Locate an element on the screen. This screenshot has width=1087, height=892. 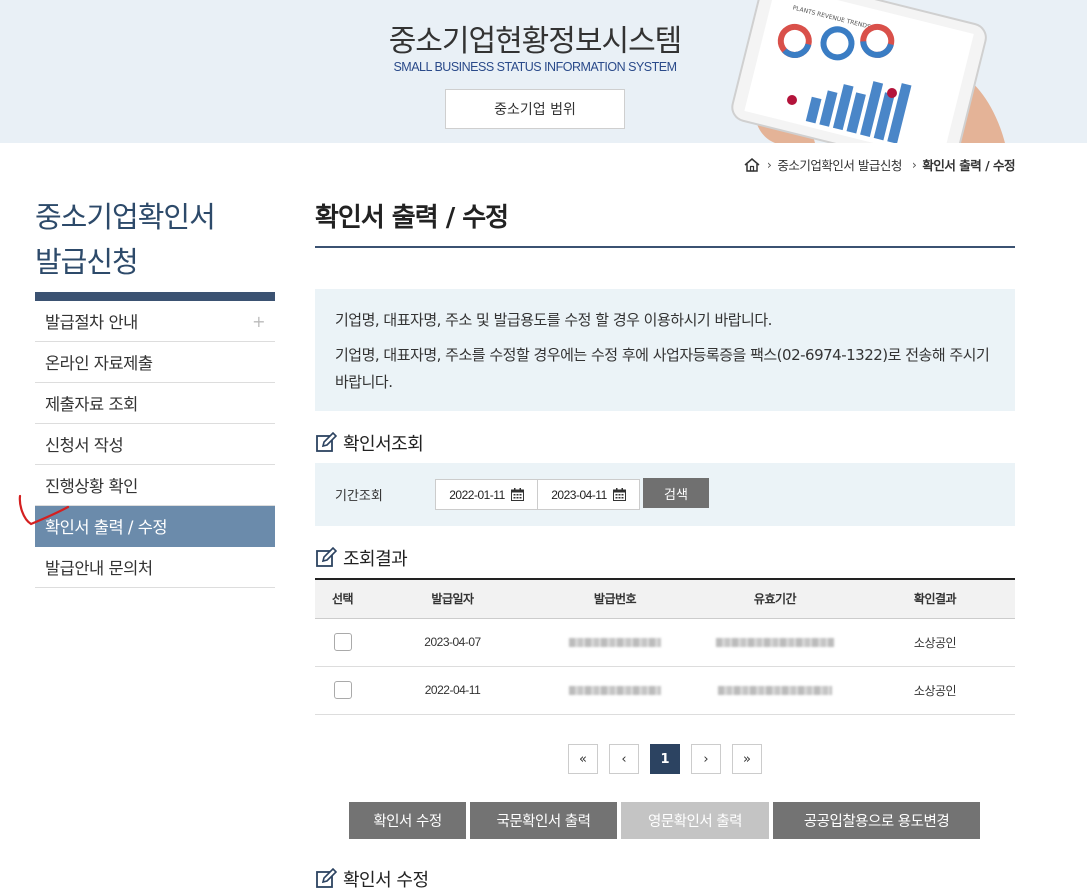
sidebar-item-contact: 발급안내 문의처 is located at coordinates (155, 567).